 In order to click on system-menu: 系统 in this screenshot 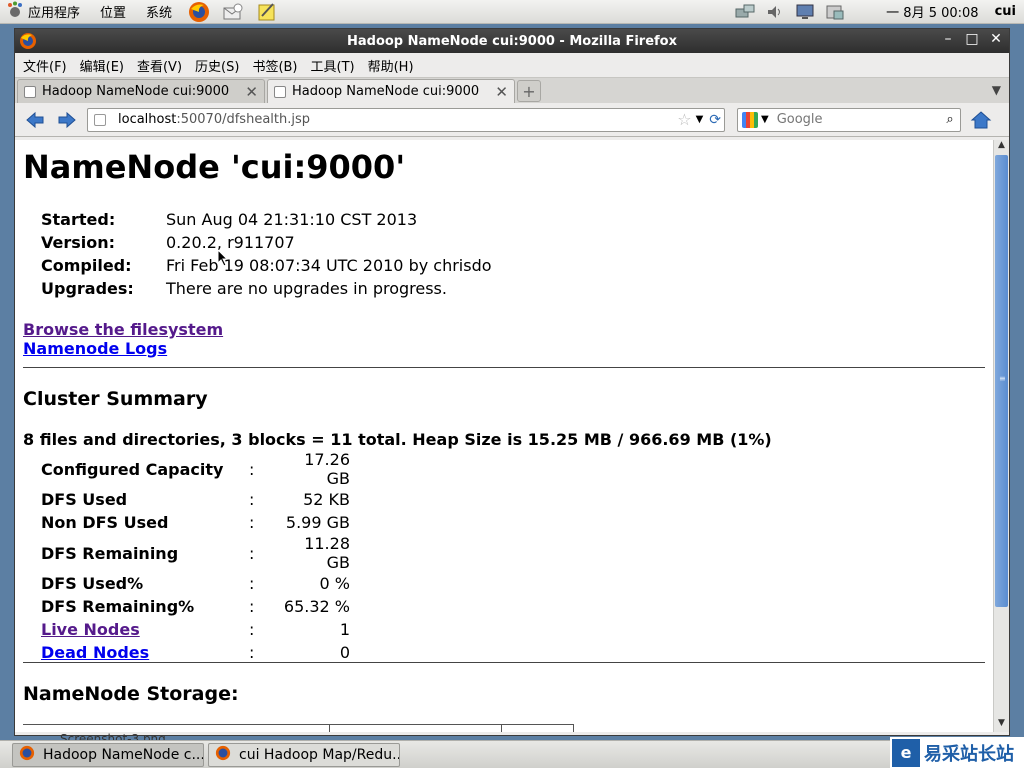, I will do `click(159, 12)`.